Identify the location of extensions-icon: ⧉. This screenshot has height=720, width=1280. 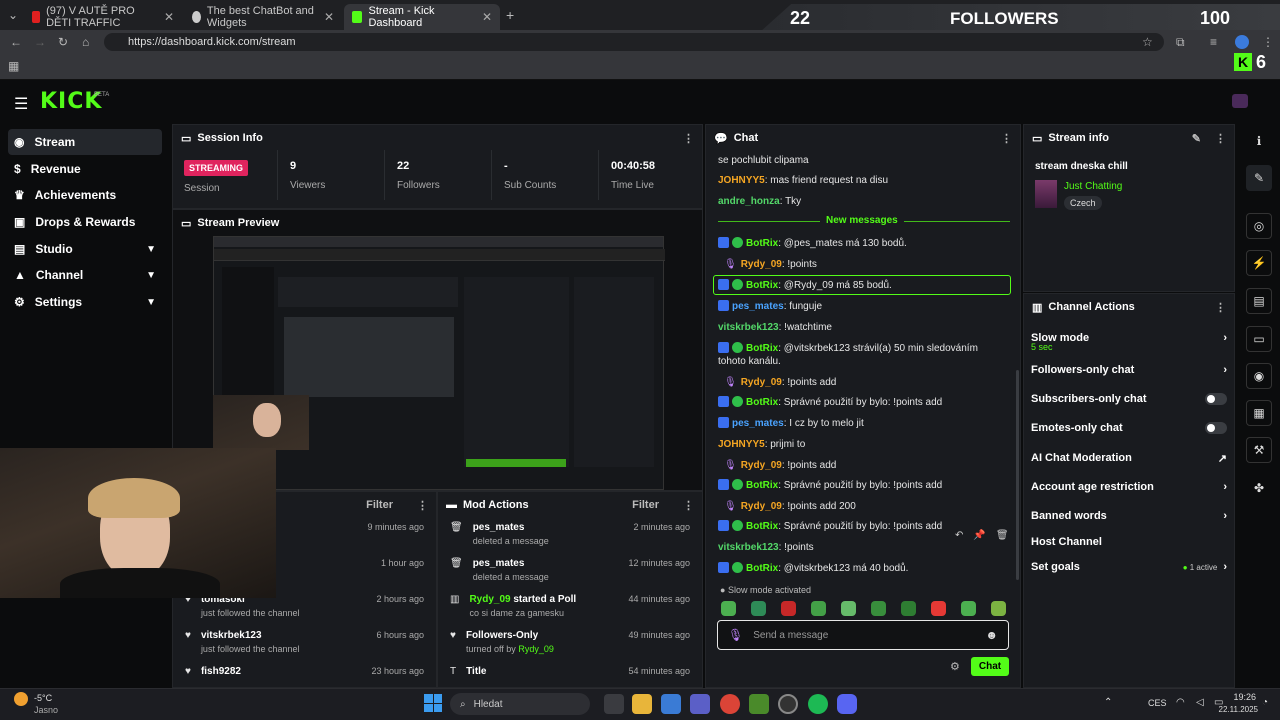
(1180, 42).